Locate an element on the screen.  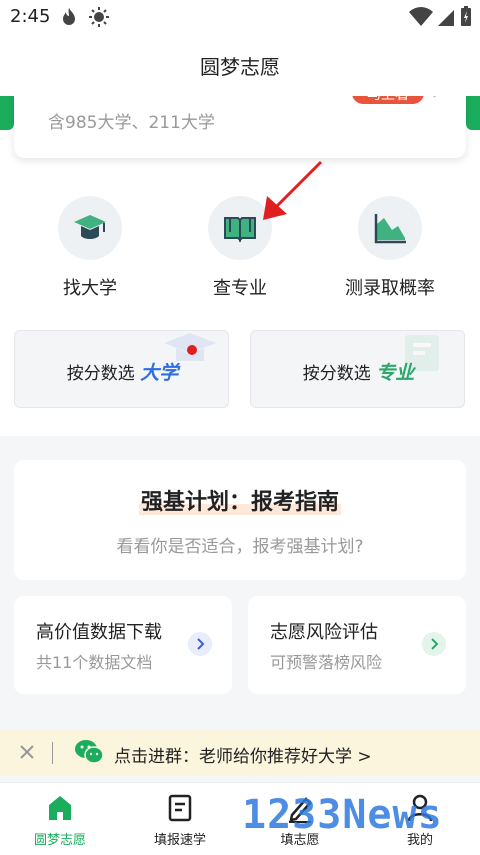
tab-quick-learn: 填报速学 is located at coordinates (180, 819).